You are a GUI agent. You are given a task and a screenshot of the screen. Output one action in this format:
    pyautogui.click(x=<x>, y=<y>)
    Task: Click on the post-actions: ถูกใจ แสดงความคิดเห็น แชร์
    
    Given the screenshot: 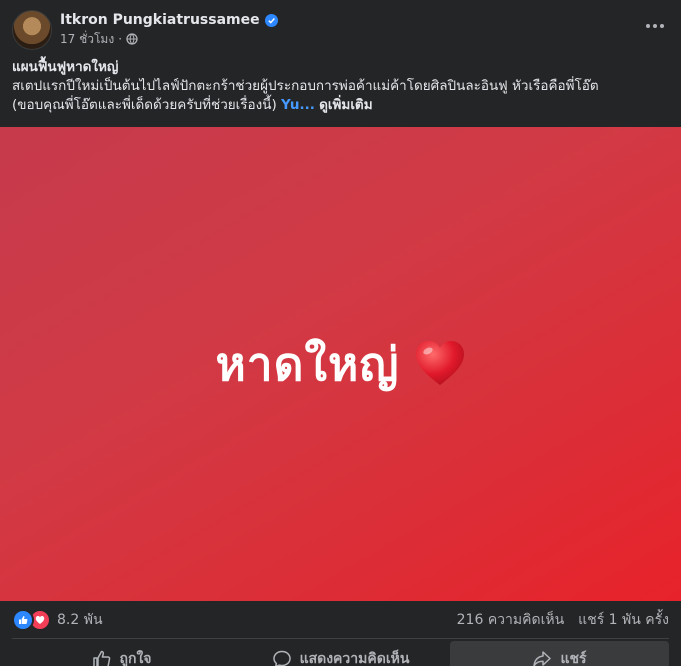 What is the action you would take?
    pyautogui.click(x=340, y=653)
    